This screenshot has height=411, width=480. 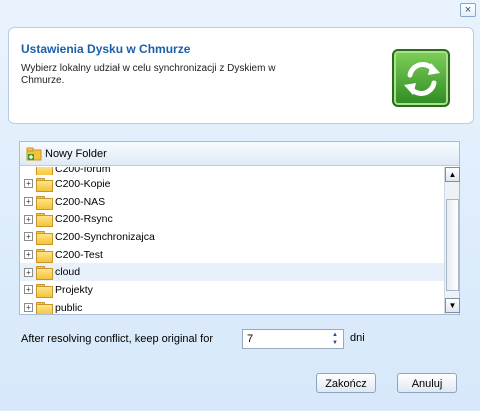 I want to click on tree-item-label: C200-Synchronizajca, so click(x=105, y=236).